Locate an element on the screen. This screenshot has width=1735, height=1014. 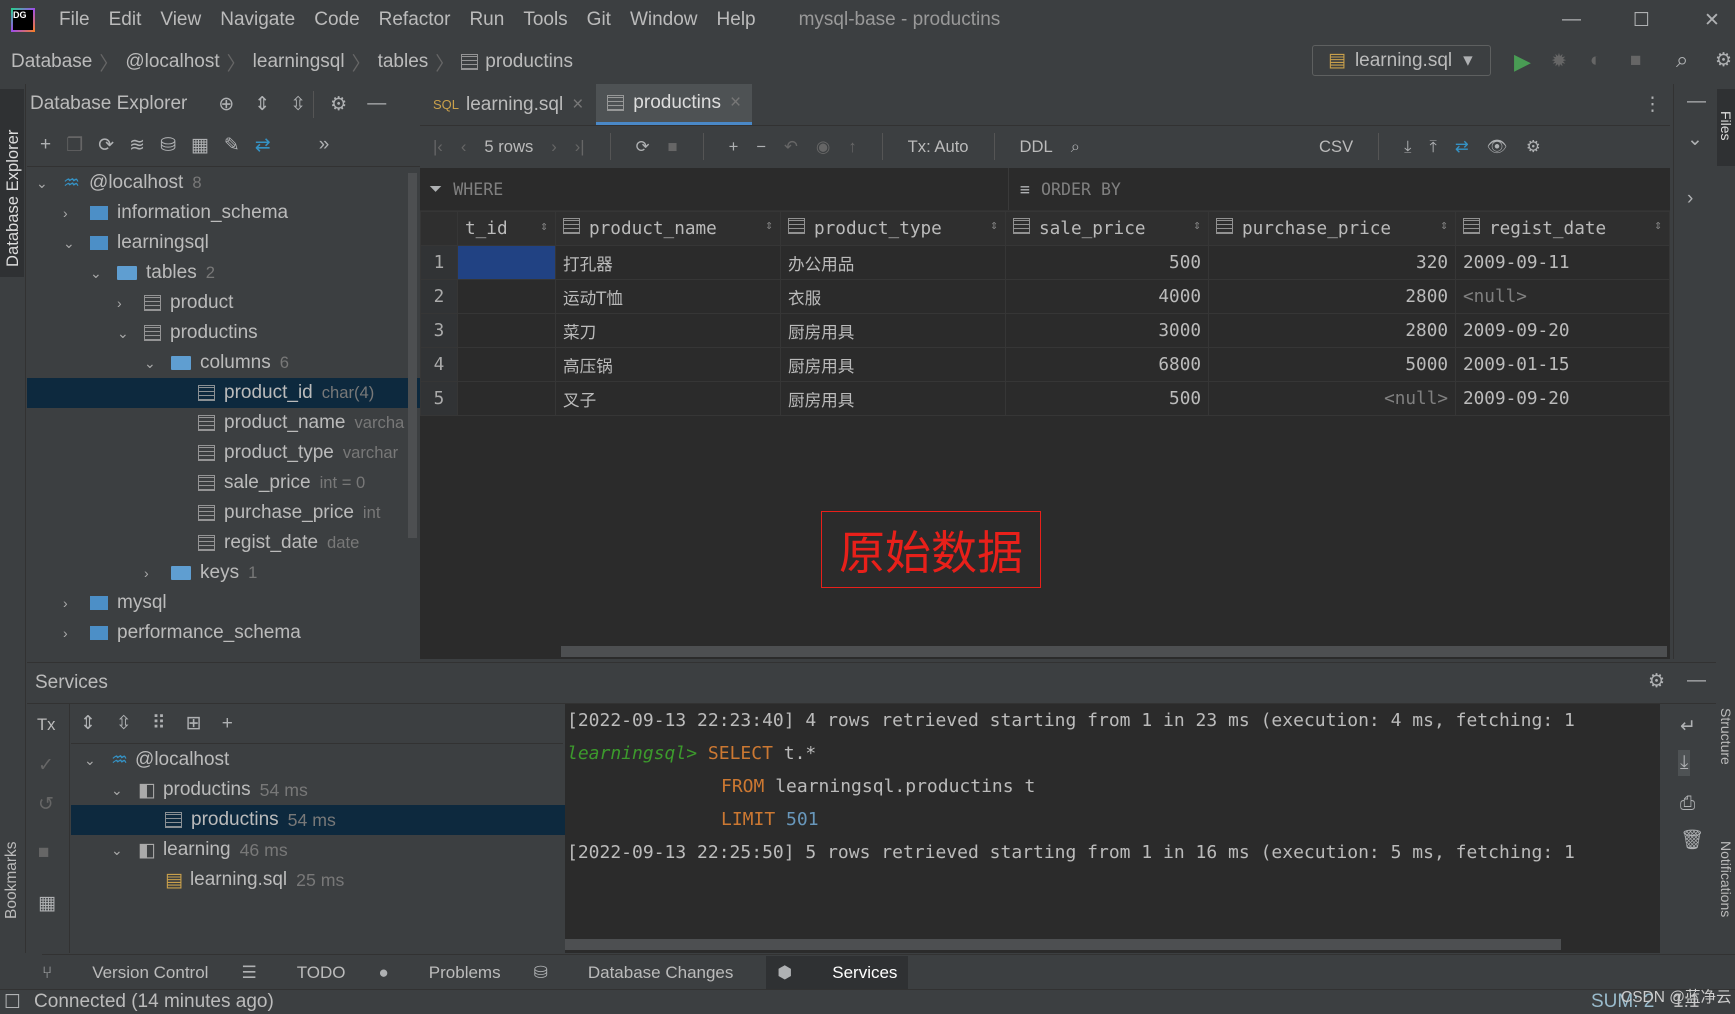
horizontal-scrollbar is located at coordinates (1114, 651).